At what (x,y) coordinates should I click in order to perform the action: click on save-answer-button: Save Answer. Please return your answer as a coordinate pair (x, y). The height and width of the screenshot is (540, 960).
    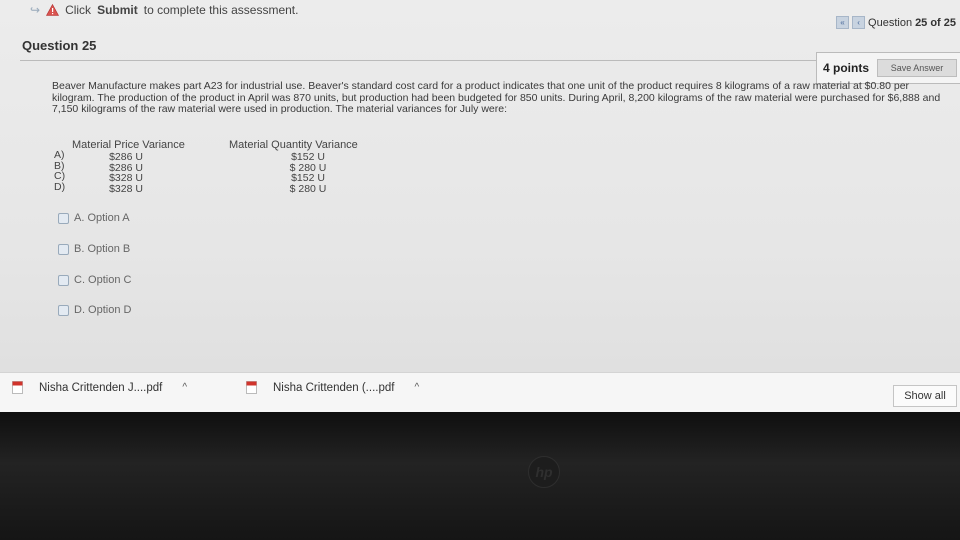
    Looking at the image, I should click on (917, 68).